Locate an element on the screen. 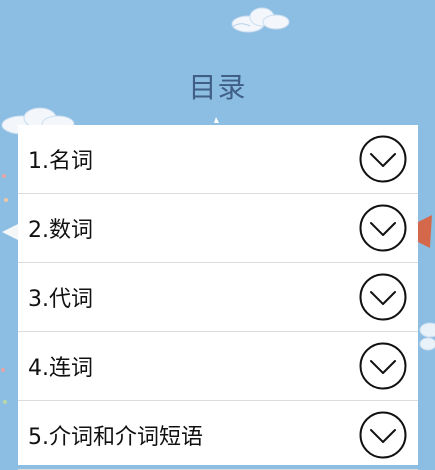 The width and height of the screenshot is (435, 470). toc-item-label: 3.代词 is located at coordinates (60, 299).